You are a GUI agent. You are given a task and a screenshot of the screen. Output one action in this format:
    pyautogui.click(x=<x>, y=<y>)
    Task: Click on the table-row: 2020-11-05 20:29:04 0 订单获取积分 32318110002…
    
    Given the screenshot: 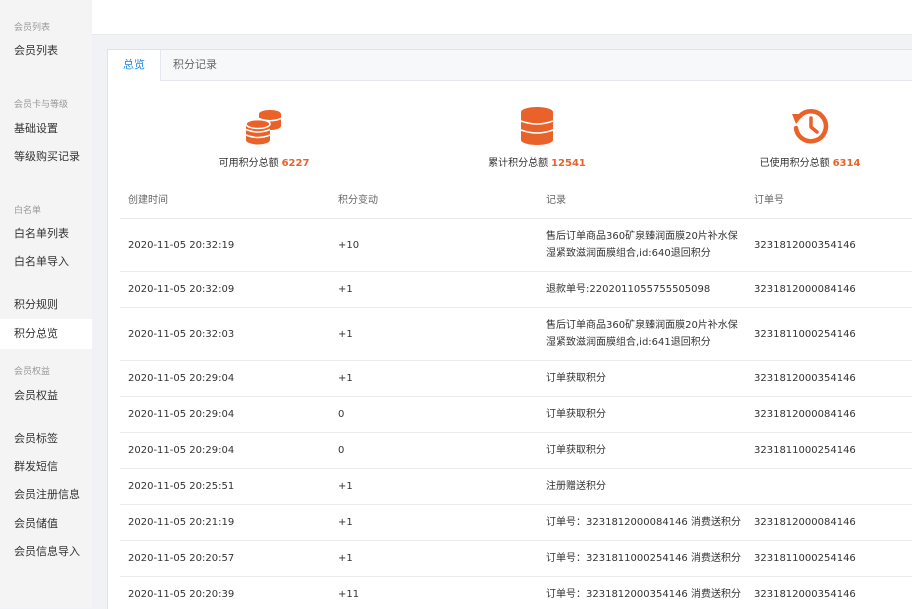 What is the action you would take?
    pyautogui.click(x=516, y=451)
    